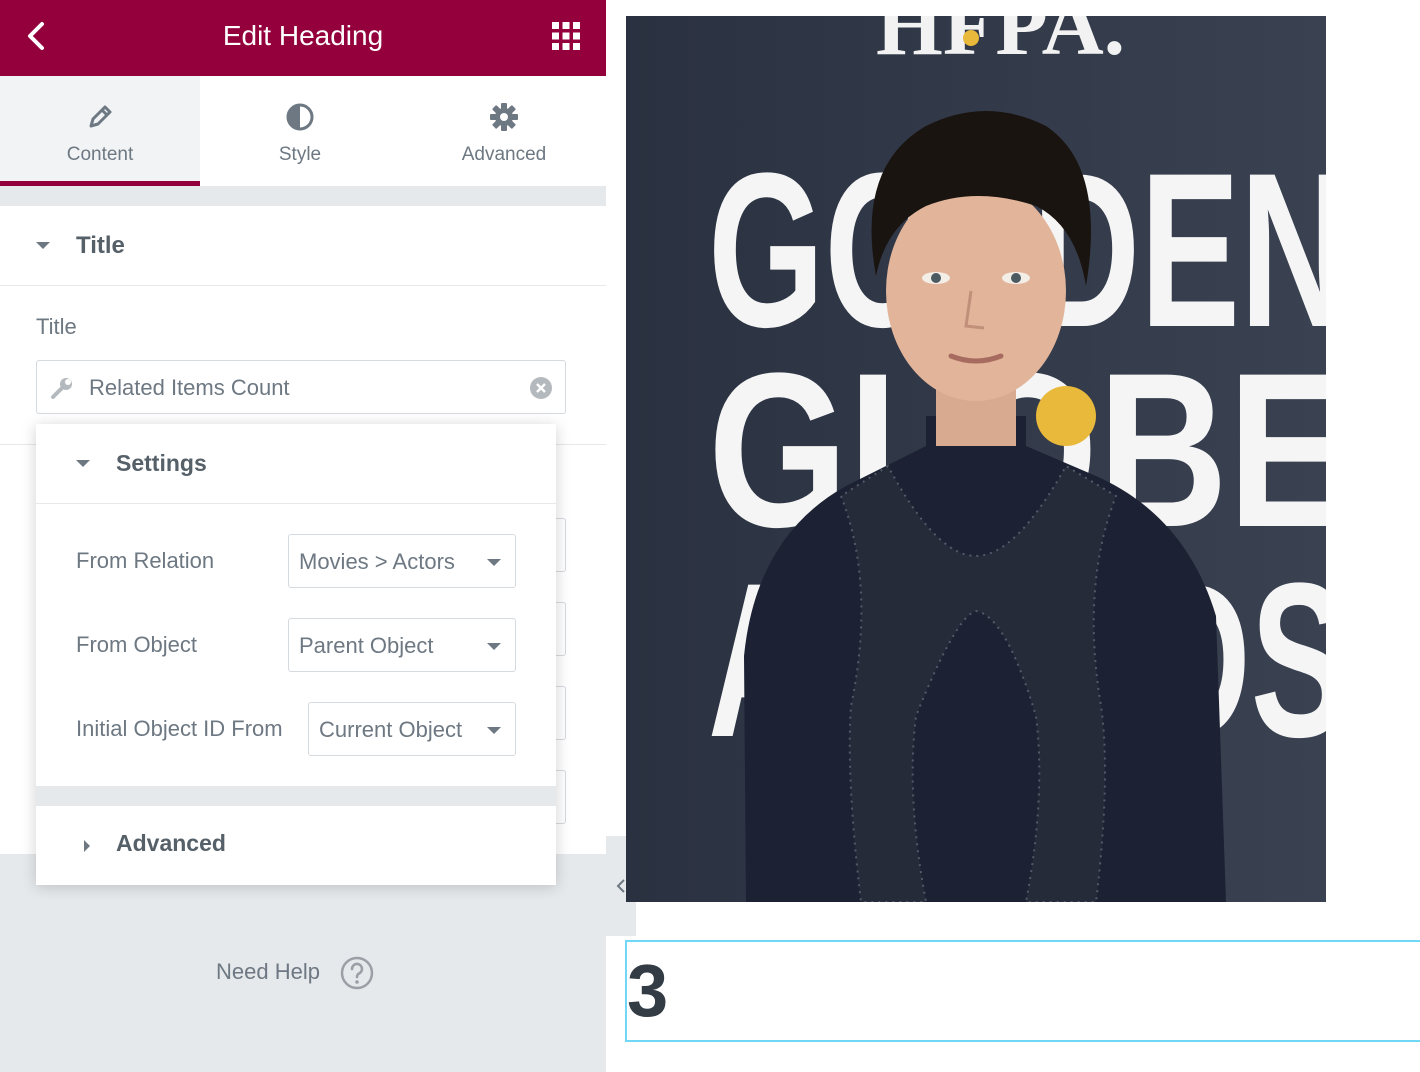 This screenshot has width=1420, height=1072. Describe the element at coordinates (1000, 44) in the screenshot. I see `backdrop-text: HFPA.` at that location.